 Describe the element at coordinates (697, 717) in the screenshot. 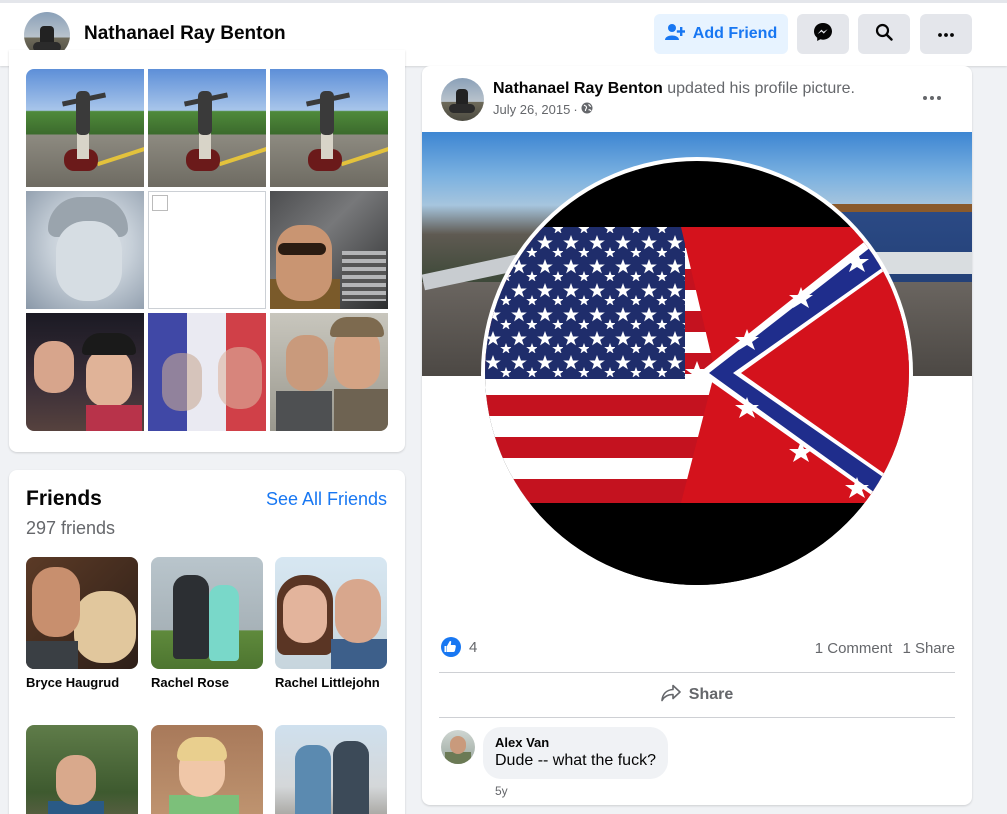

I see `divider` at that location.